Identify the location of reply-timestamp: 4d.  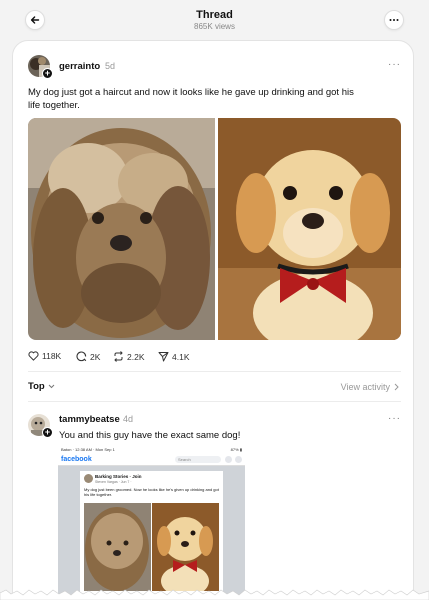
(128, 419).